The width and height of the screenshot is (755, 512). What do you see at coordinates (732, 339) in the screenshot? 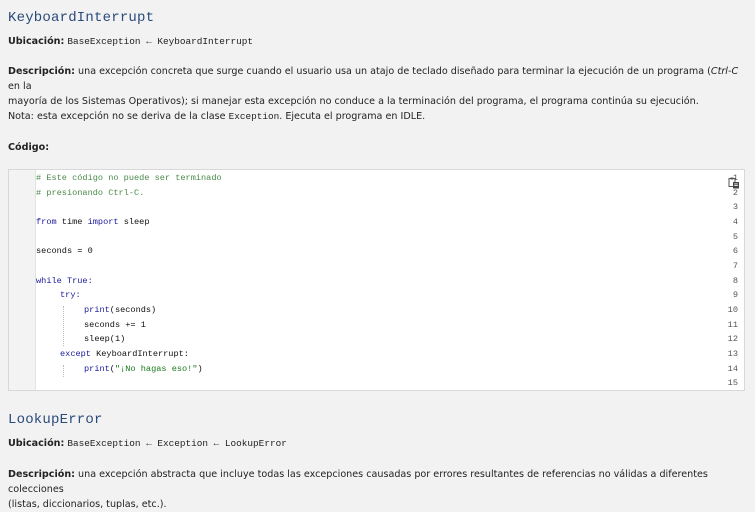
I see `line-number: 12` at bounding box center [732, 339].